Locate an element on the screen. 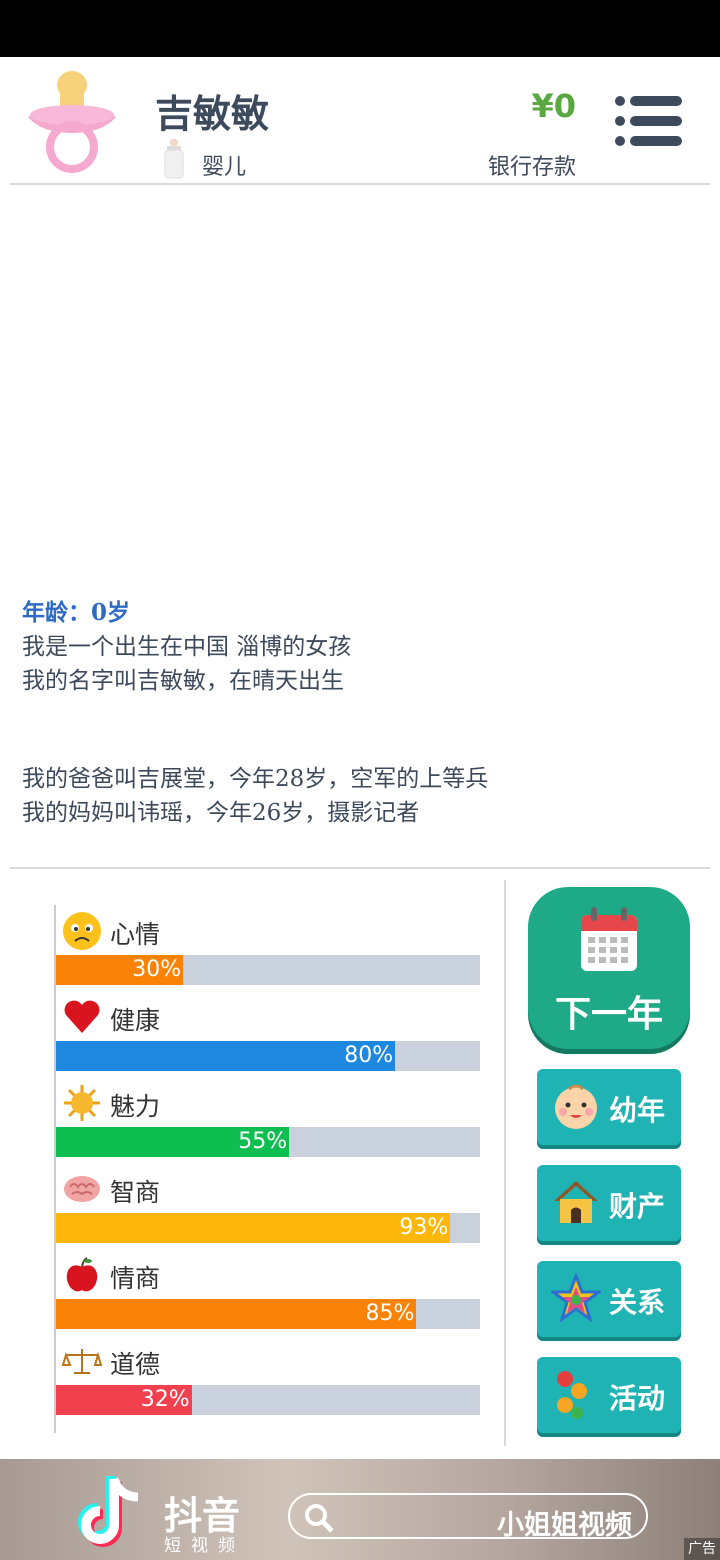 This screenshot has height=1560, width=720. story-spacer is located at coordinates (362, 730).